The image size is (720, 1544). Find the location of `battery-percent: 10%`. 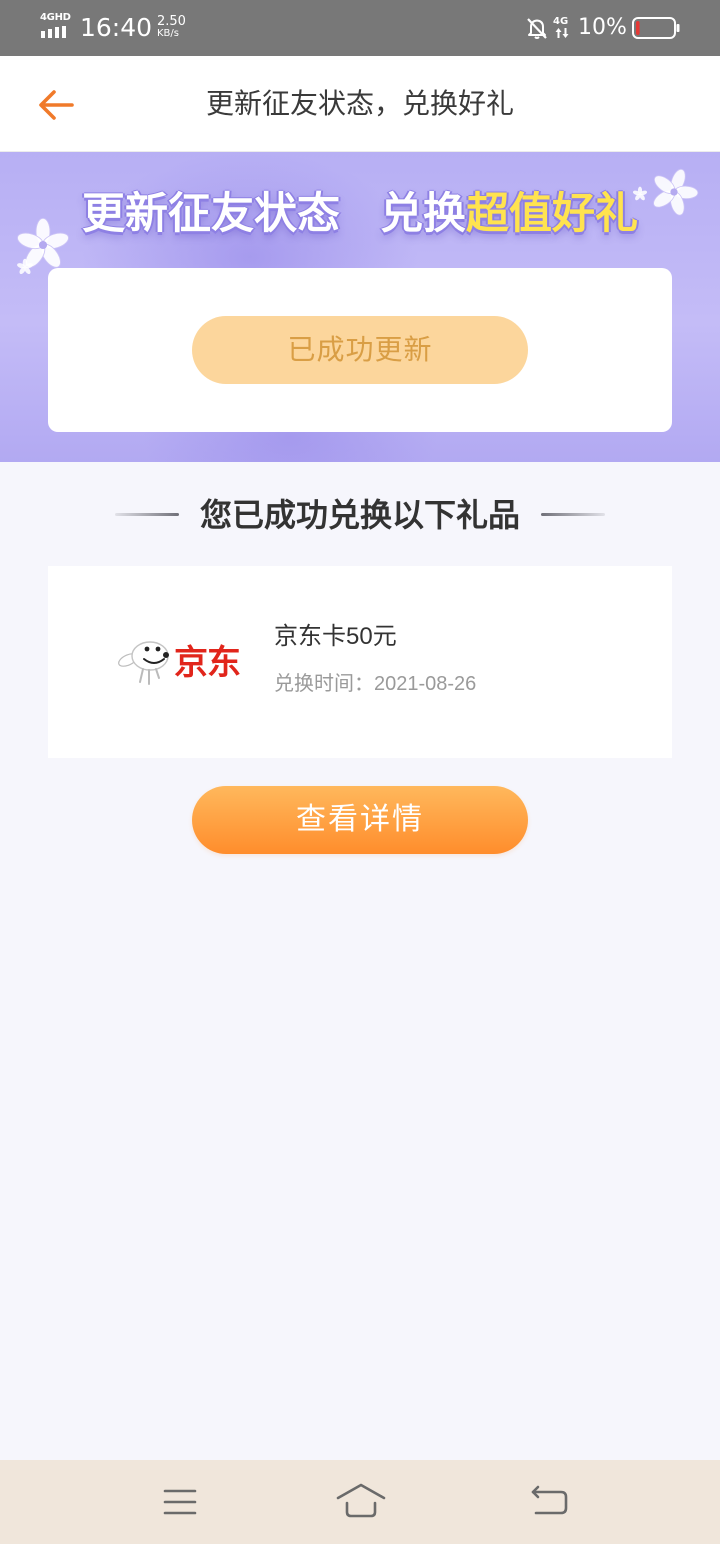

battery-percent: 10% is located at coordinates (602, 27).